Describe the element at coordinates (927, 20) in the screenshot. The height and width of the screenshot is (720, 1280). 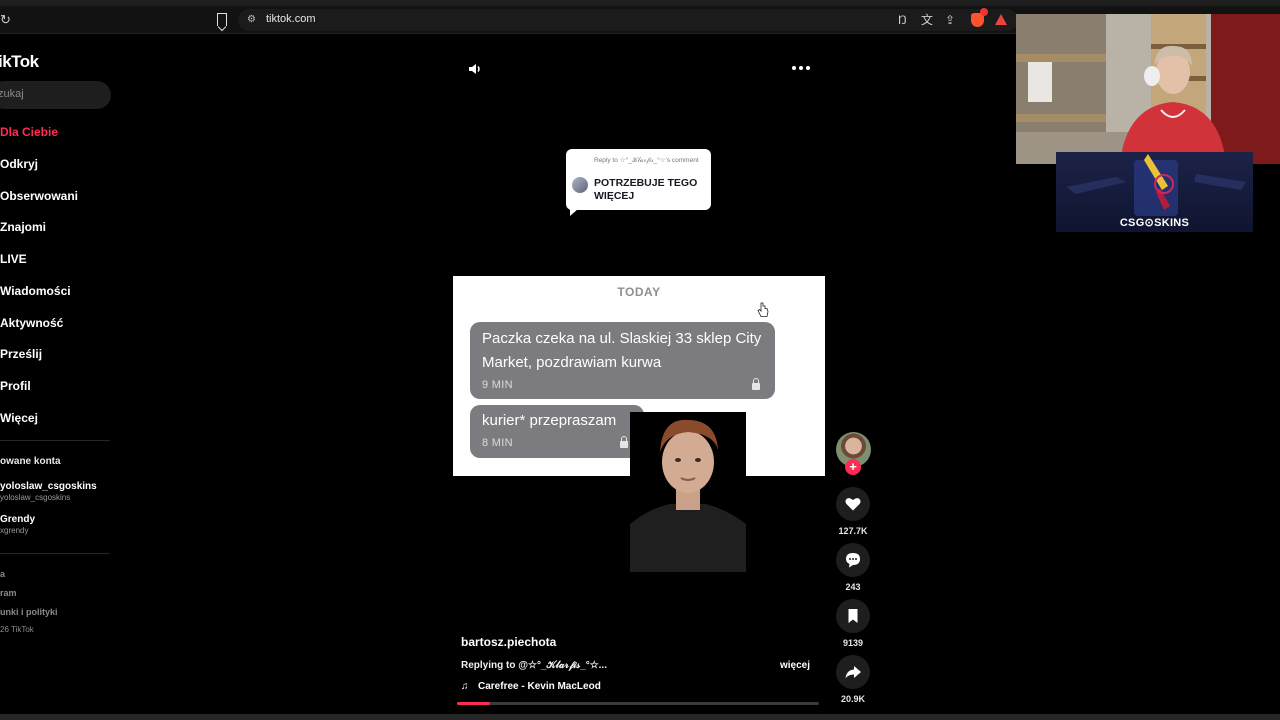
I see `translate-icon: 文` at that location.